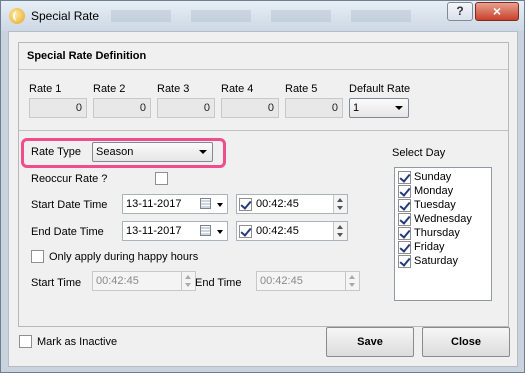 The image size is (525, 373). I want to click on end-time-enabled-checkbox, so click(245, 231).